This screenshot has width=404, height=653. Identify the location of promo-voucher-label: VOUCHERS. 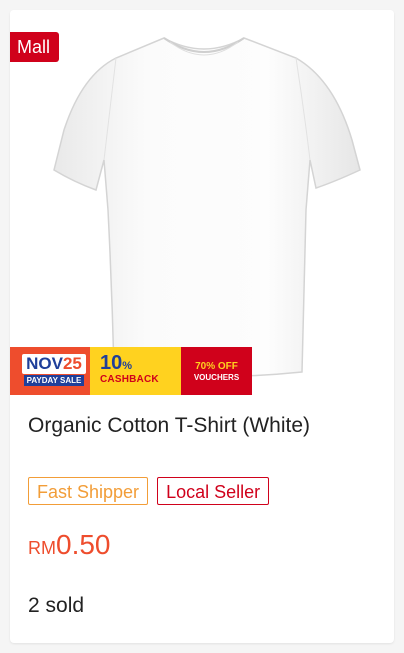
(216, 377).